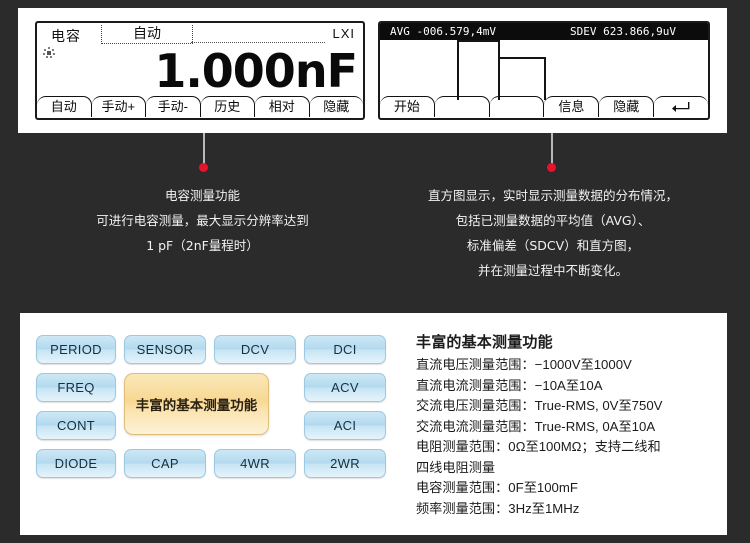  Describe the element at coordinates (76, 349) in the screenshot. I see `function-button-period: PERIOD` at that location.